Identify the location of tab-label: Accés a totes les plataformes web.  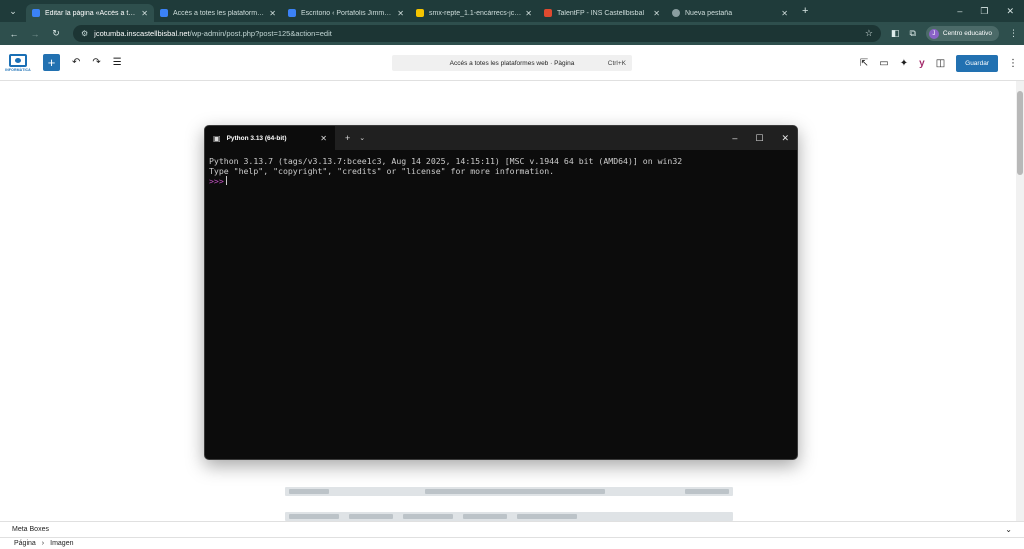
(219, 13).